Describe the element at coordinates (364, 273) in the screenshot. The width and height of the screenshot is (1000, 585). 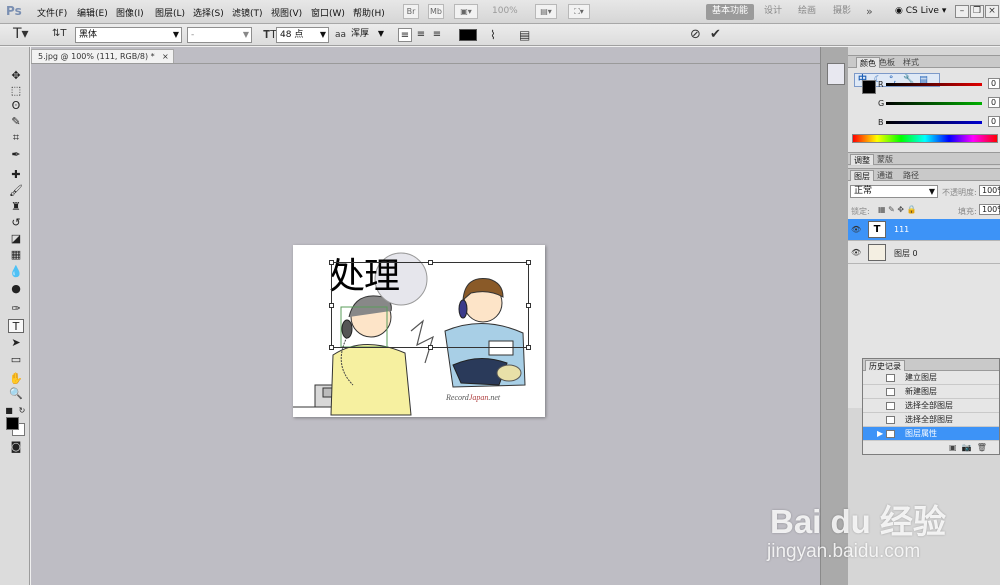
I see `text-layer-content: 处理` at that location.